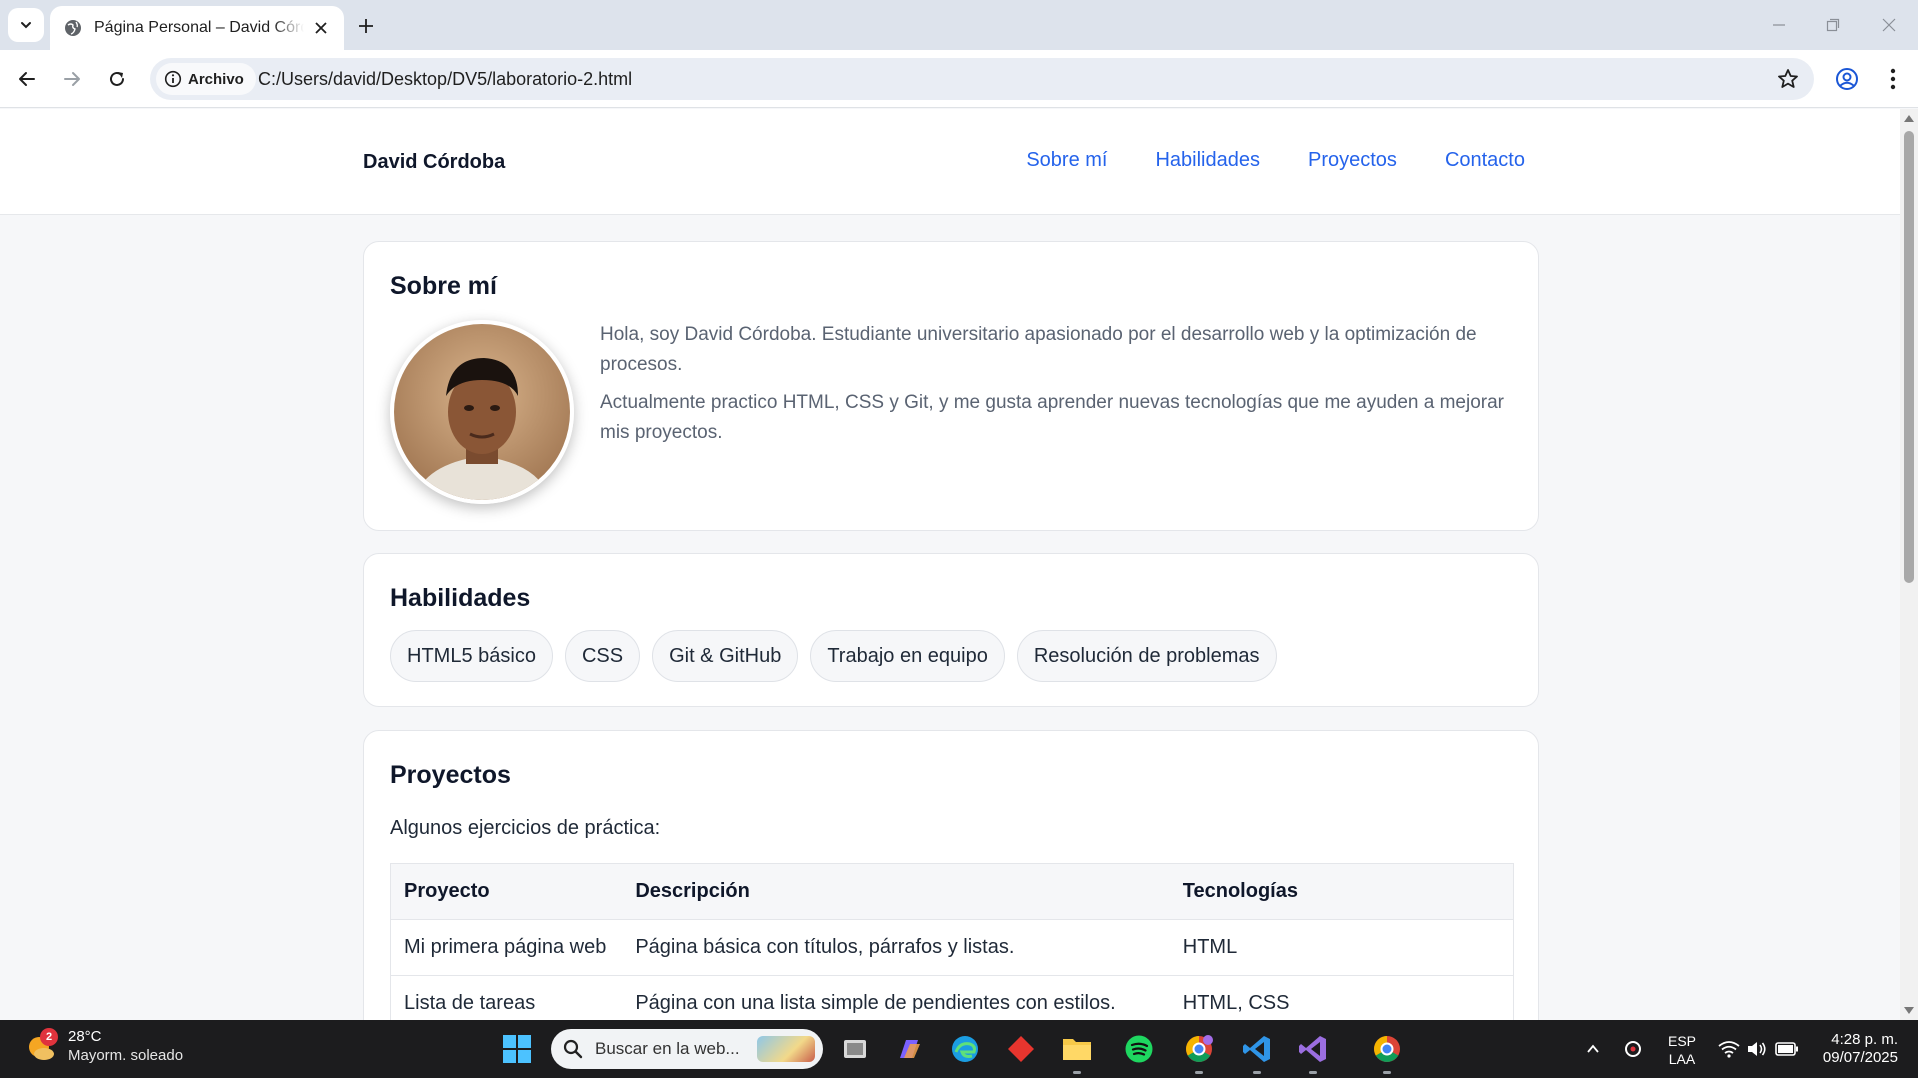 This screenshot has width=1918, height=1078. I want to click on browser-tab-active: Página Personal – David Córdoba, so click(197, 28).